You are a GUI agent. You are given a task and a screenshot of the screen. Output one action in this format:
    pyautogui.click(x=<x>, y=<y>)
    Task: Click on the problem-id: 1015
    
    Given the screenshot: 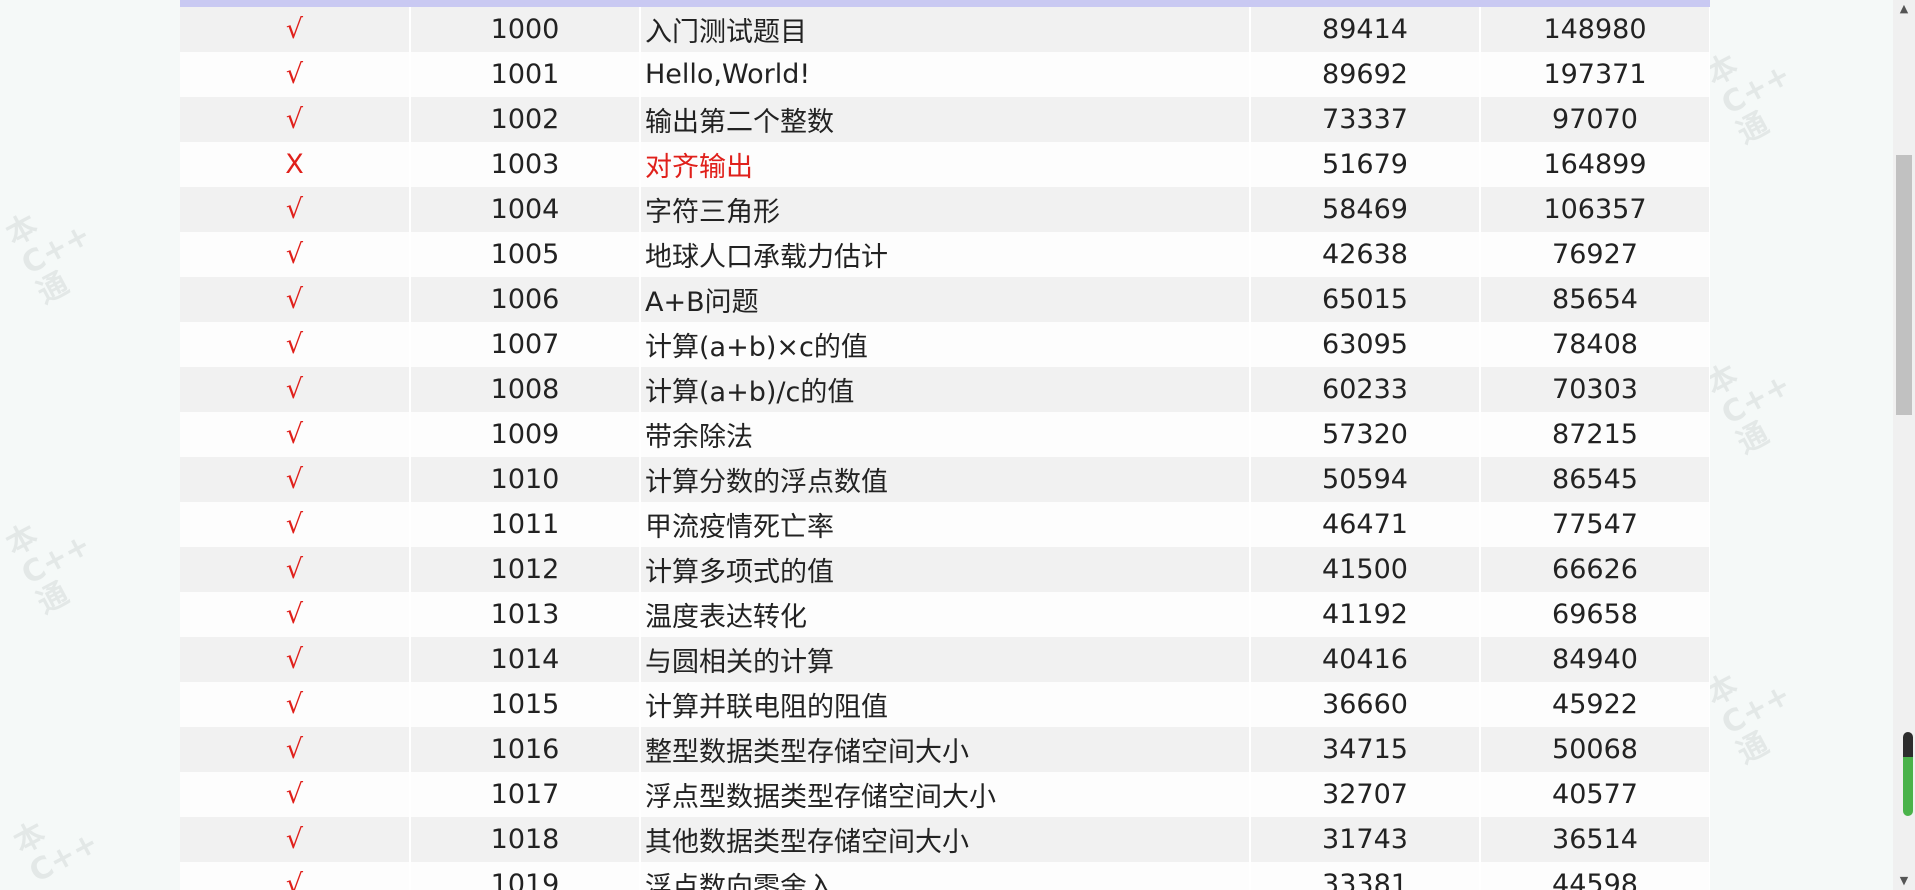 What is the action you would take?
    pyautogui.click(x=525, y=704)
    